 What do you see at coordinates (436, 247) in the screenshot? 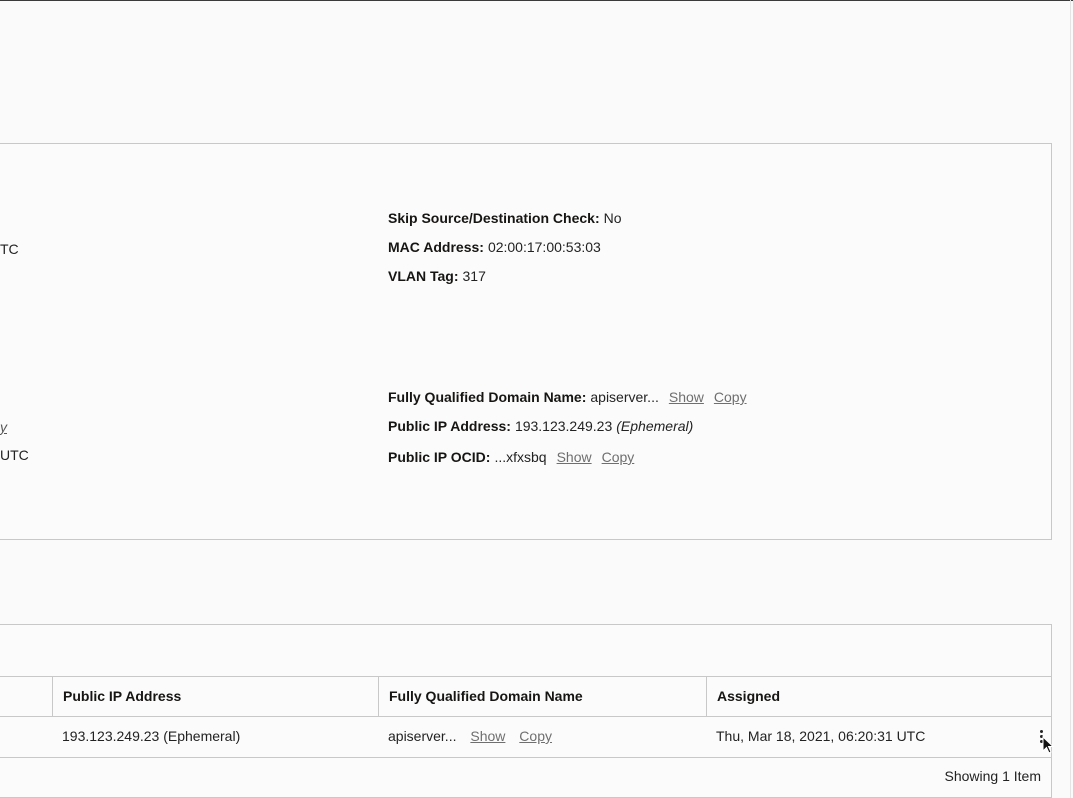
I see `mac-address-label: MAC Address:` at bounding box center [436, 247].